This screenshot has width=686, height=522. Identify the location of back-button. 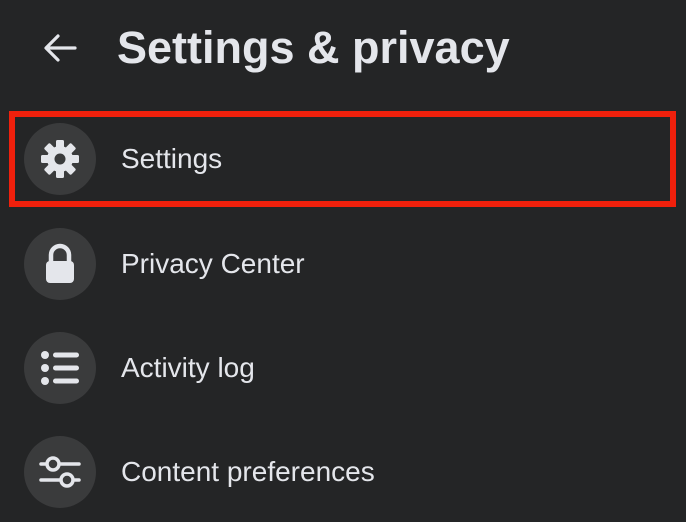
(60, 48).